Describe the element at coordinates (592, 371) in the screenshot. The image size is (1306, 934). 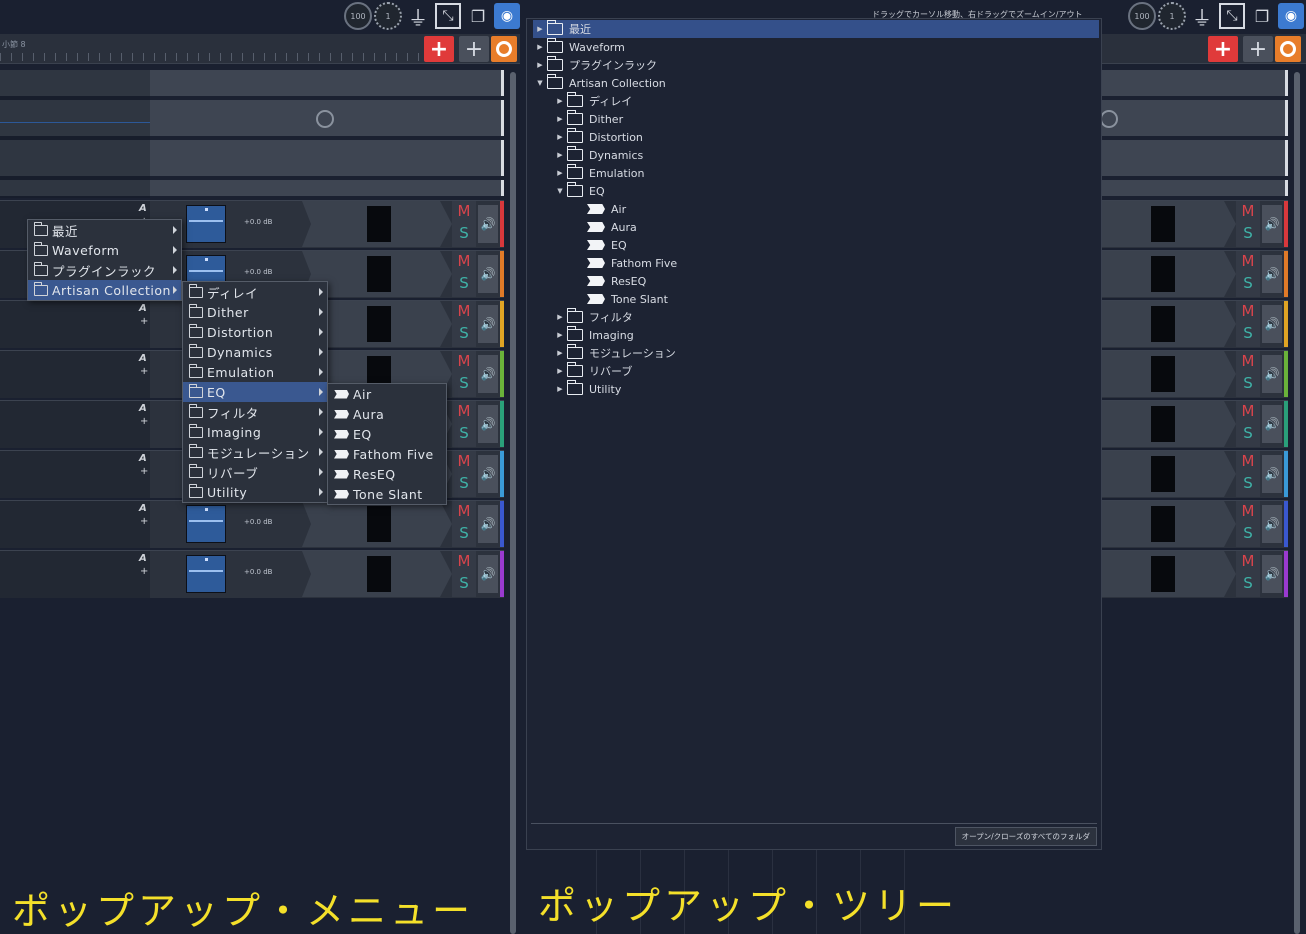
I see `tree-row: ▶ リバーブ` at that location.